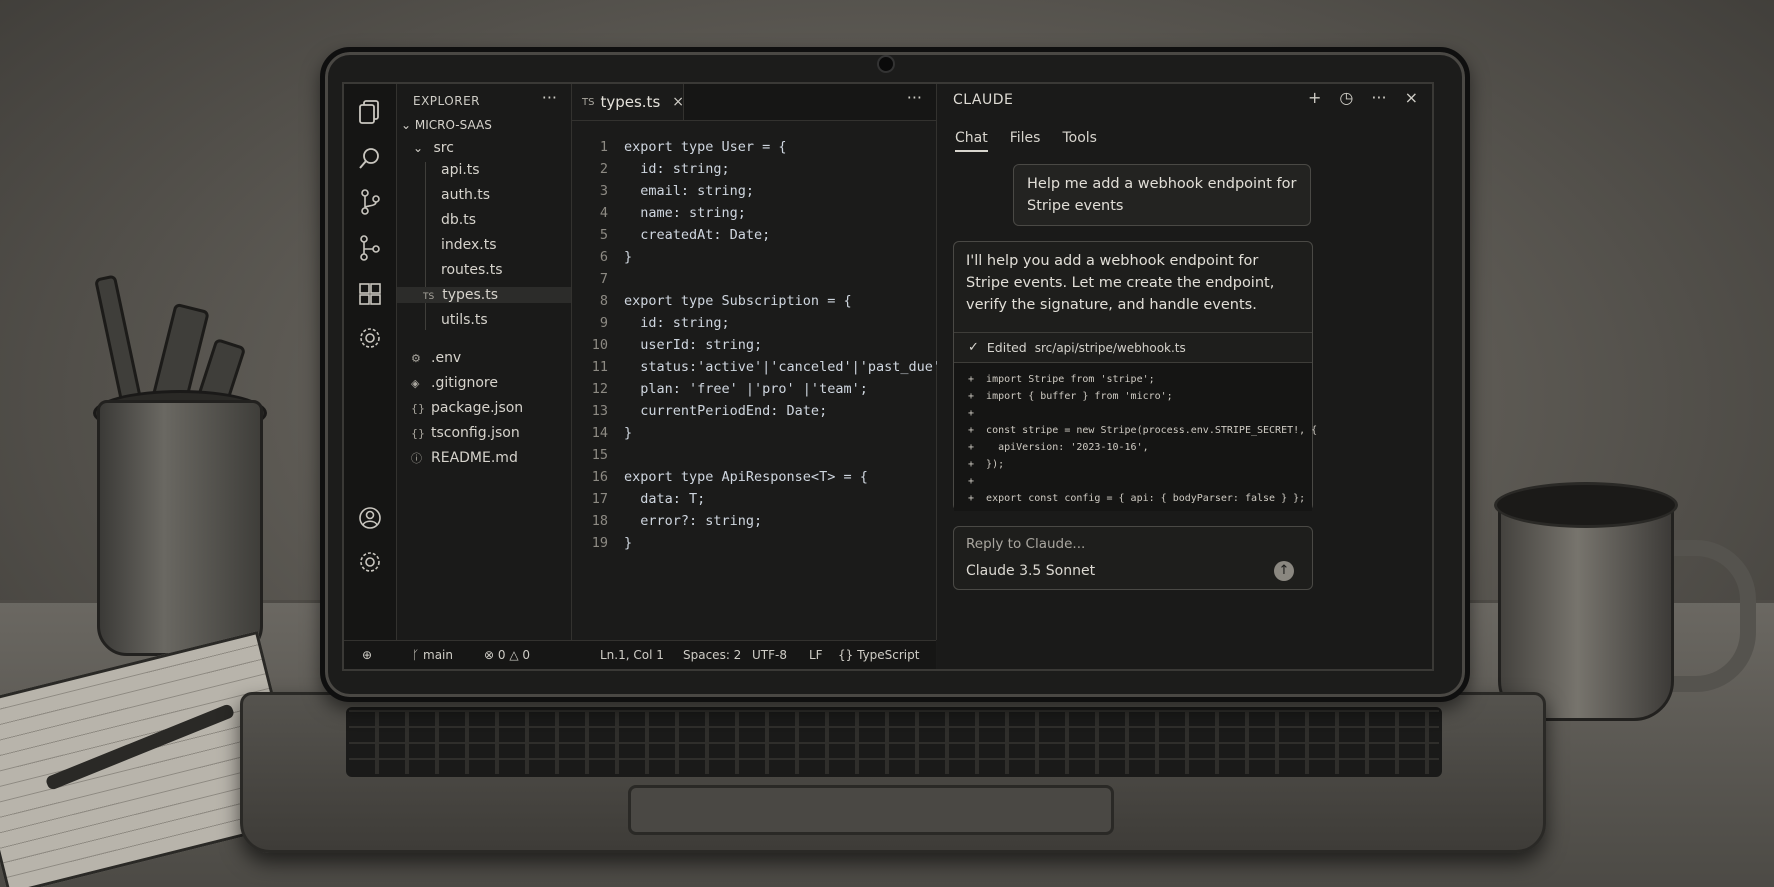 The height and width of the screenshot is (887, 1774). Describe the element at coordinates (599, 477) in the screenshot. I see `line-number: 16` at that location.